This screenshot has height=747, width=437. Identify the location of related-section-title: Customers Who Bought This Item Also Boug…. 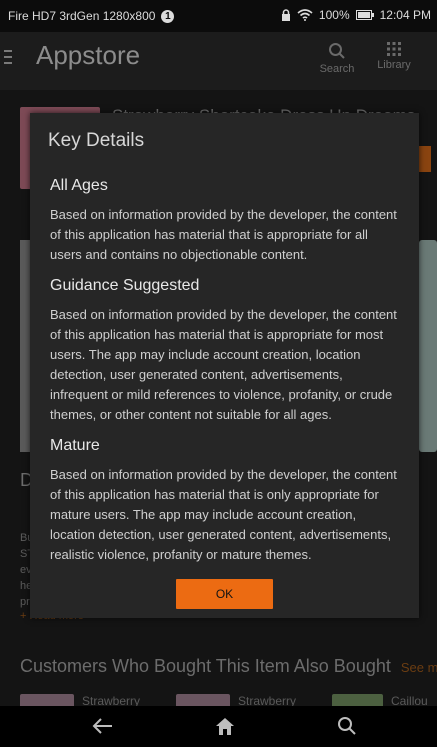
(205, 666).